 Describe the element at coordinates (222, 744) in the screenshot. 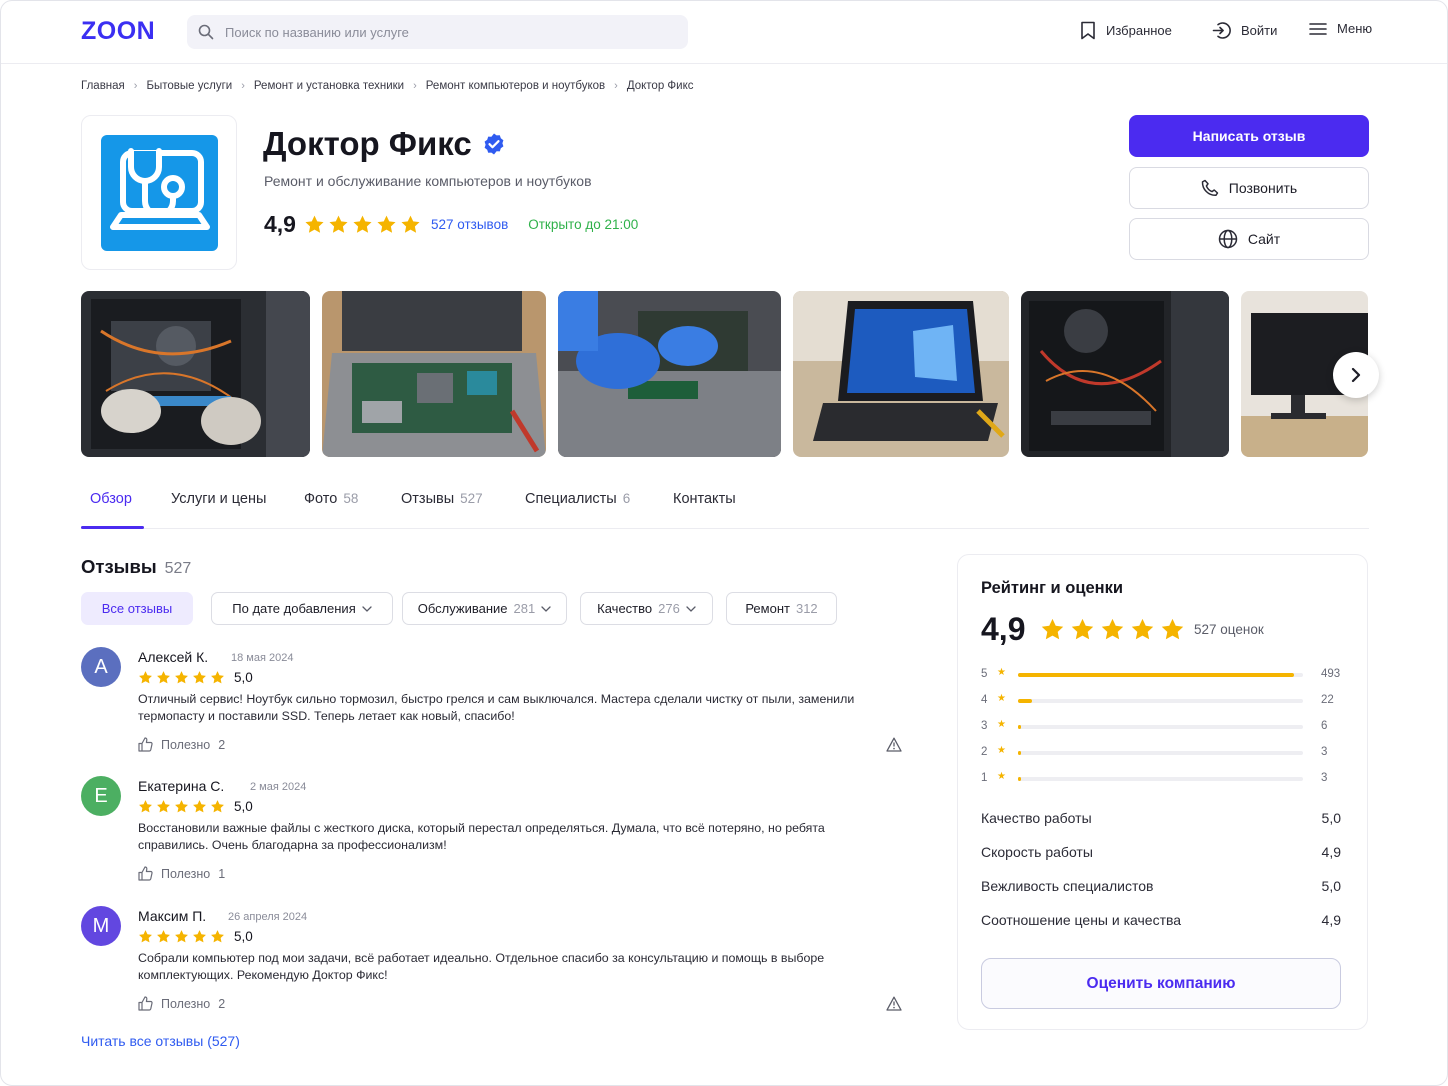

I see `helpful-count: 2` at that location.